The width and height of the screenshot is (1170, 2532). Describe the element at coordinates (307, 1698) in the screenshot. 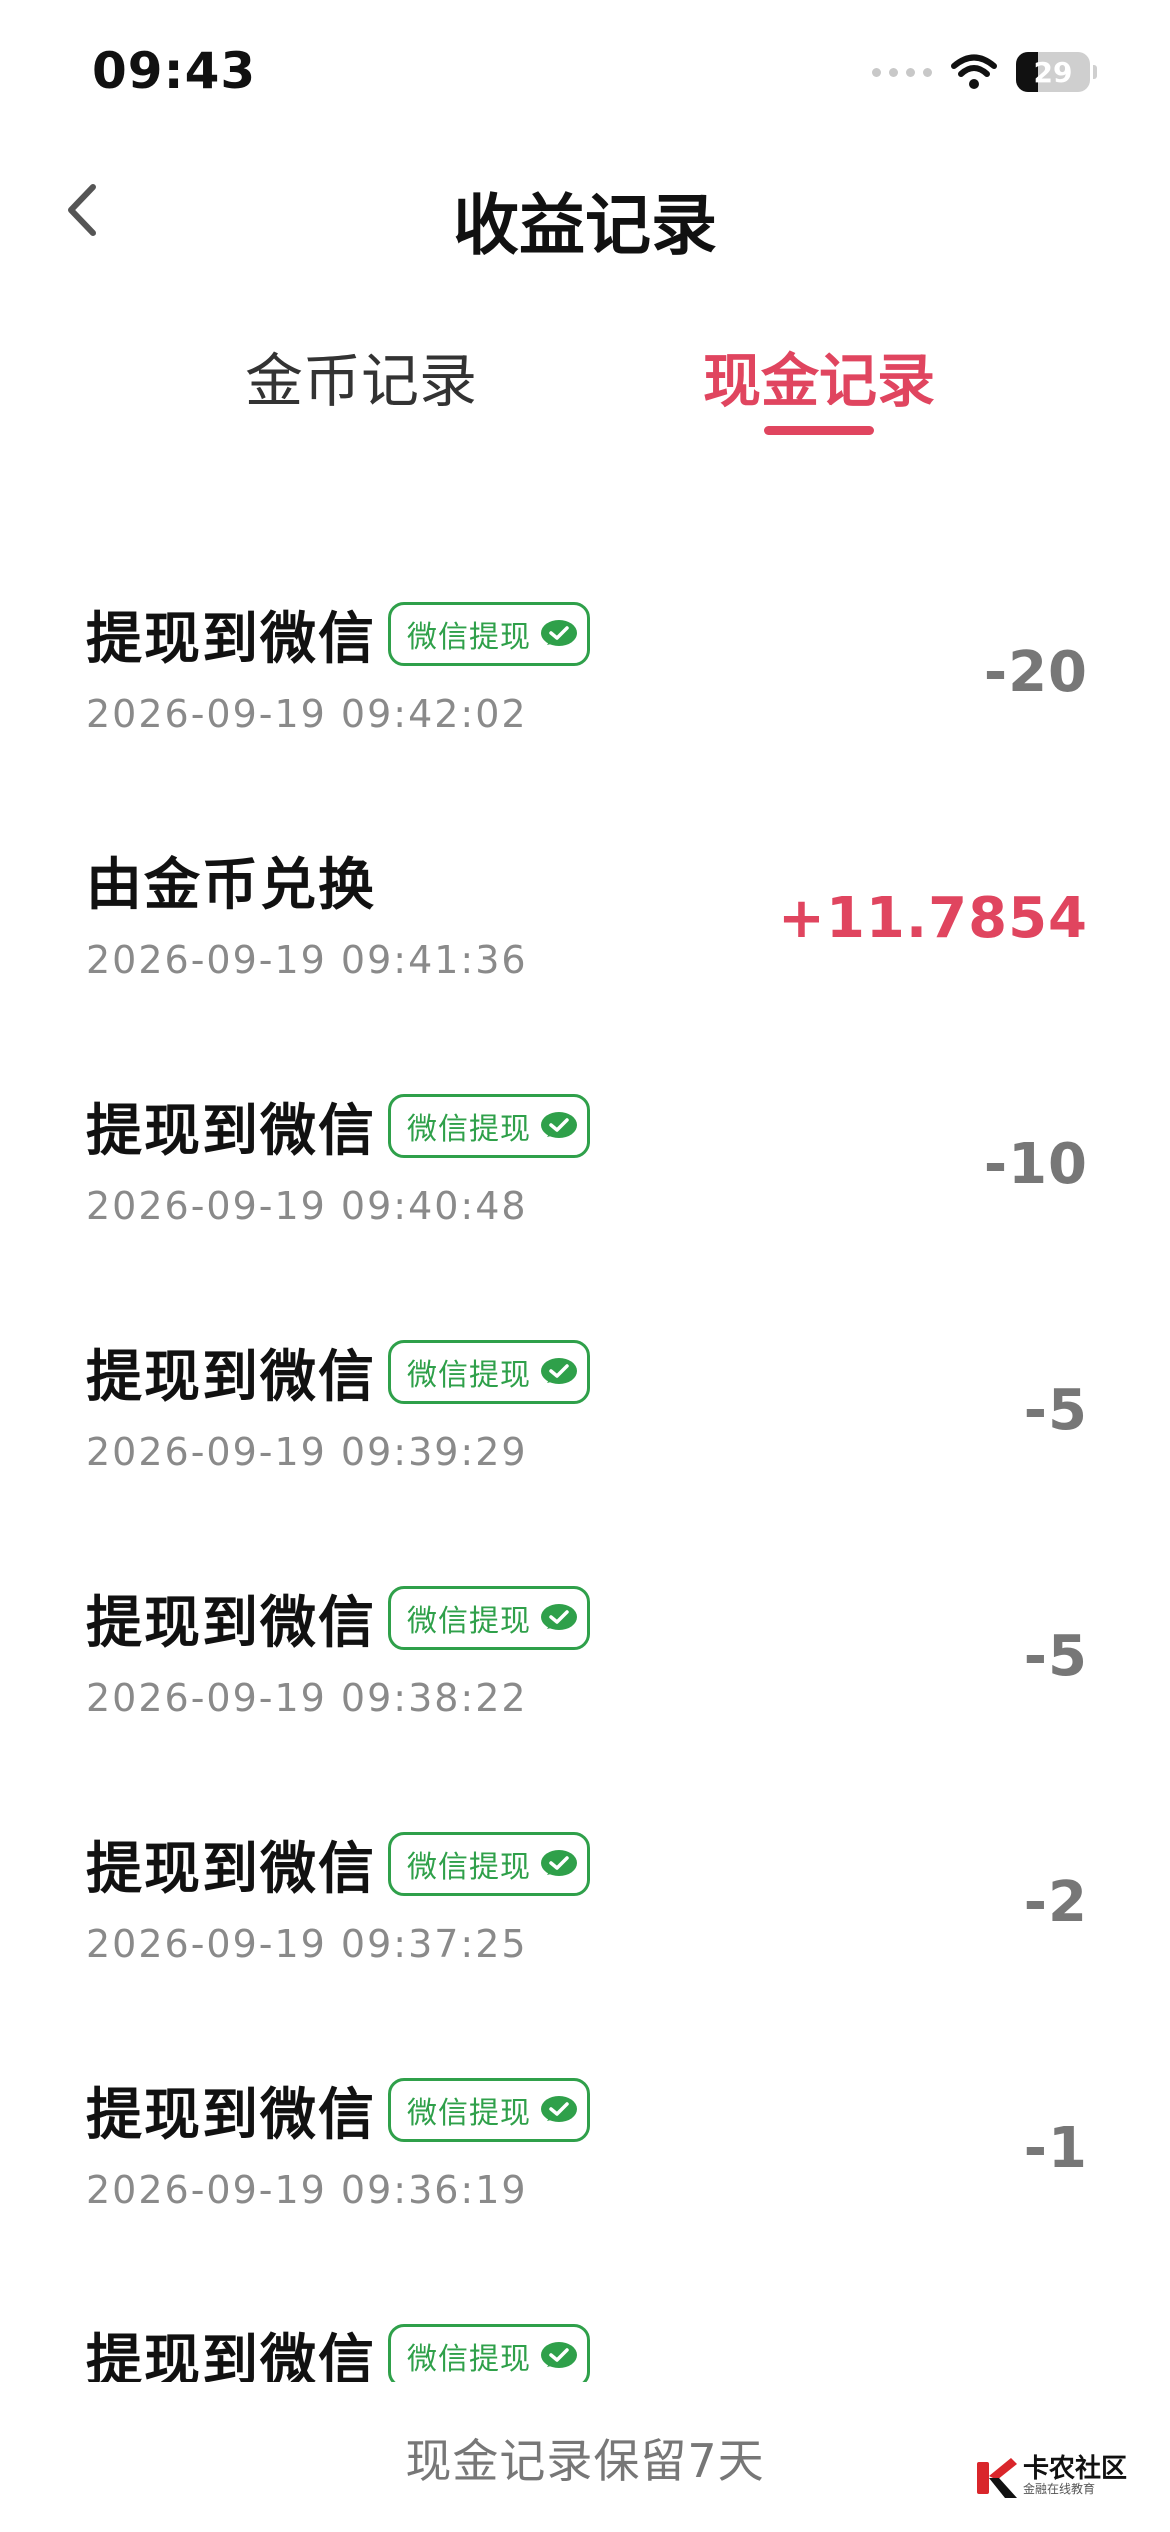

I see `record-time: 2026-09-19 09:38:22` at that location.